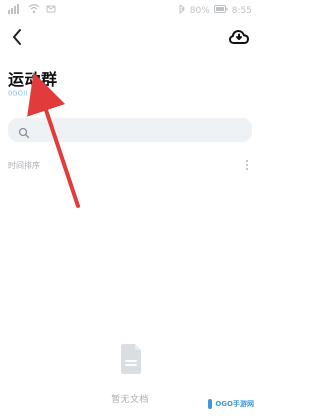 Image resolution: width=320 pixels, height=416 pixels. I want to click on more-vertical-icon, so click(247, 165).